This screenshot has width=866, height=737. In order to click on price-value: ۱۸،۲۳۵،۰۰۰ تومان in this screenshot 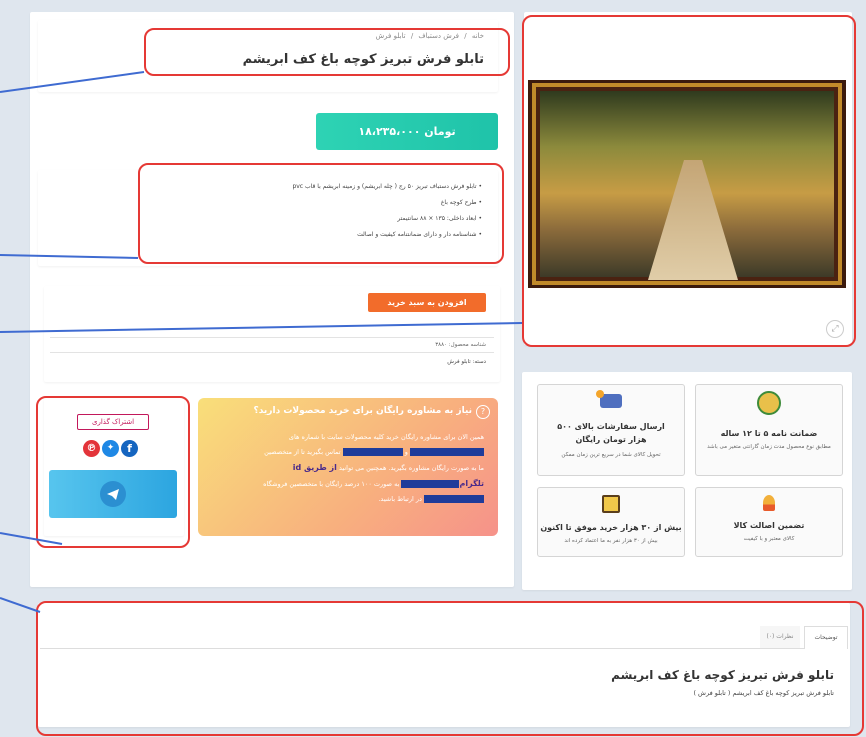, I will do `click(407, 131)`.